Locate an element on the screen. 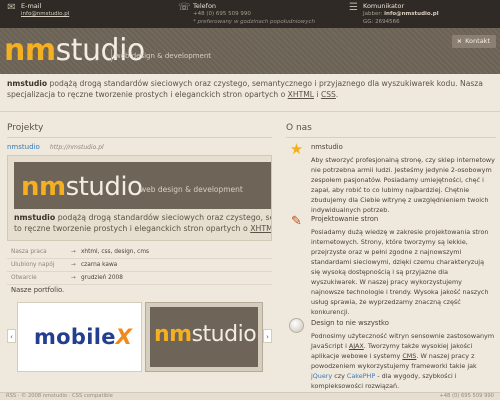 The image size is (500, 400). site-tagline: web design & development is located at coordinates (161, 55).